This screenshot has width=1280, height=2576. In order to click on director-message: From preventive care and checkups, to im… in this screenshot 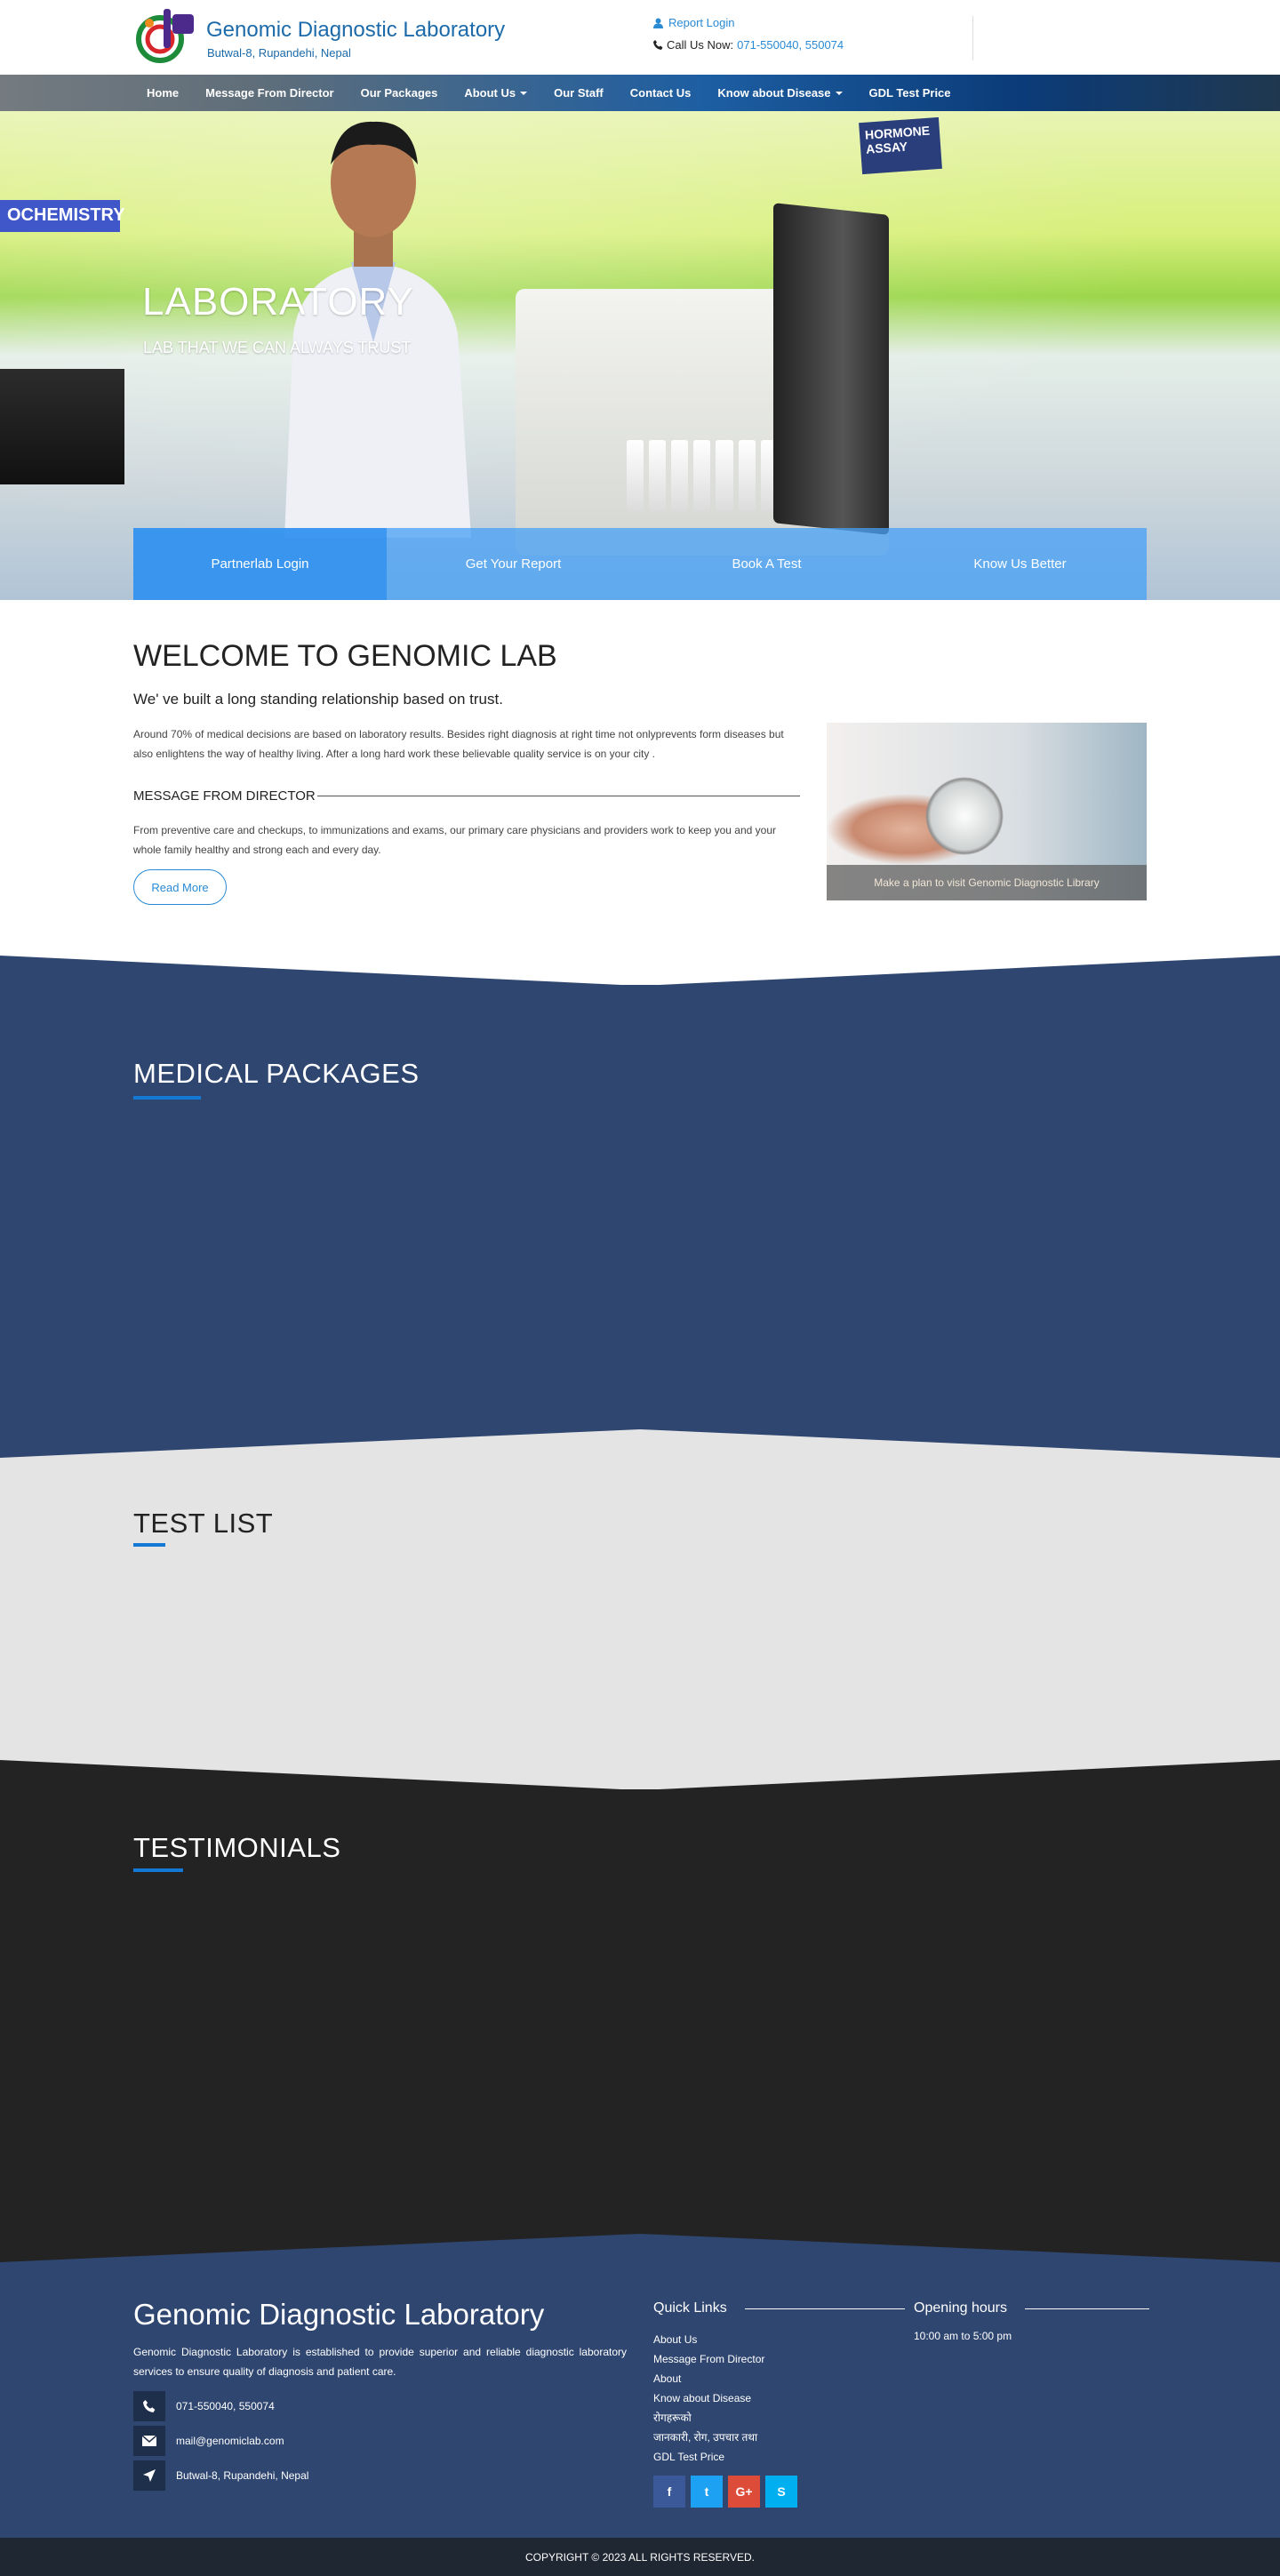, I will do `click(455, 840)`.